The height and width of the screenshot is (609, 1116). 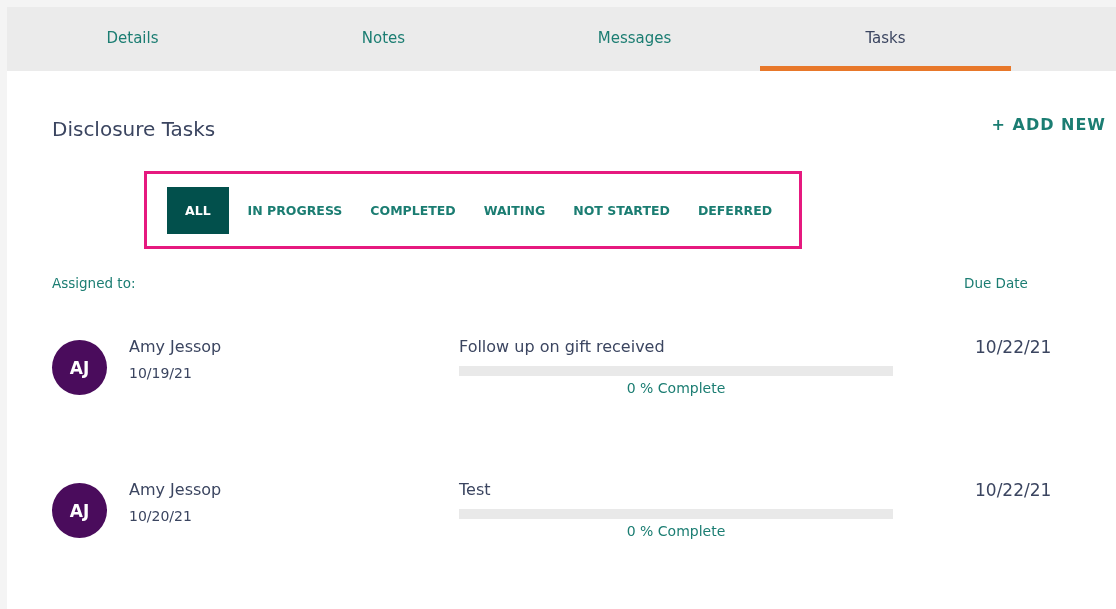 What do you see at coordinates (134, 129) in the screenshot?
I see `section-title: Disclosure Tasks` at bounding box center [134, 129].